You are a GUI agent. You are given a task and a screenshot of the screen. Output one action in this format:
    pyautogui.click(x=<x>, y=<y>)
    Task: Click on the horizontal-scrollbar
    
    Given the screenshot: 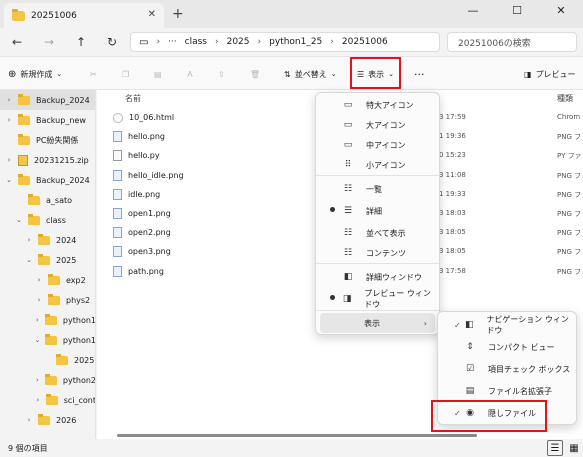 What is the action you would take?
    pyautogui.click(x=297, y=435)
    